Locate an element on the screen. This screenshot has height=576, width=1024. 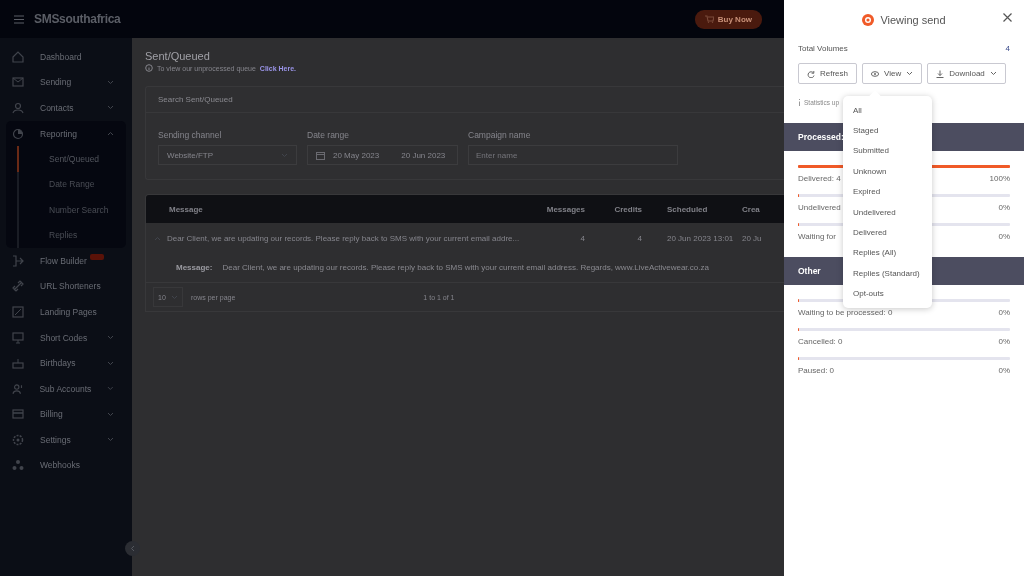
column-header: Credits is located at coordinates (627, 209).